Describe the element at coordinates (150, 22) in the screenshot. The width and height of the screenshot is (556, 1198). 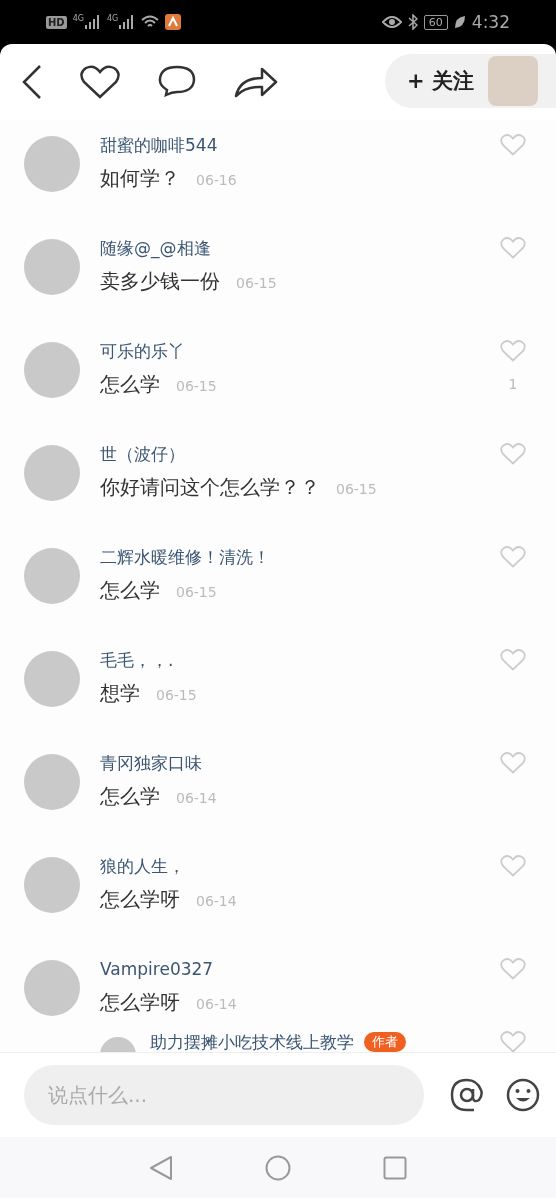
I see `wifi-icon` at that location.